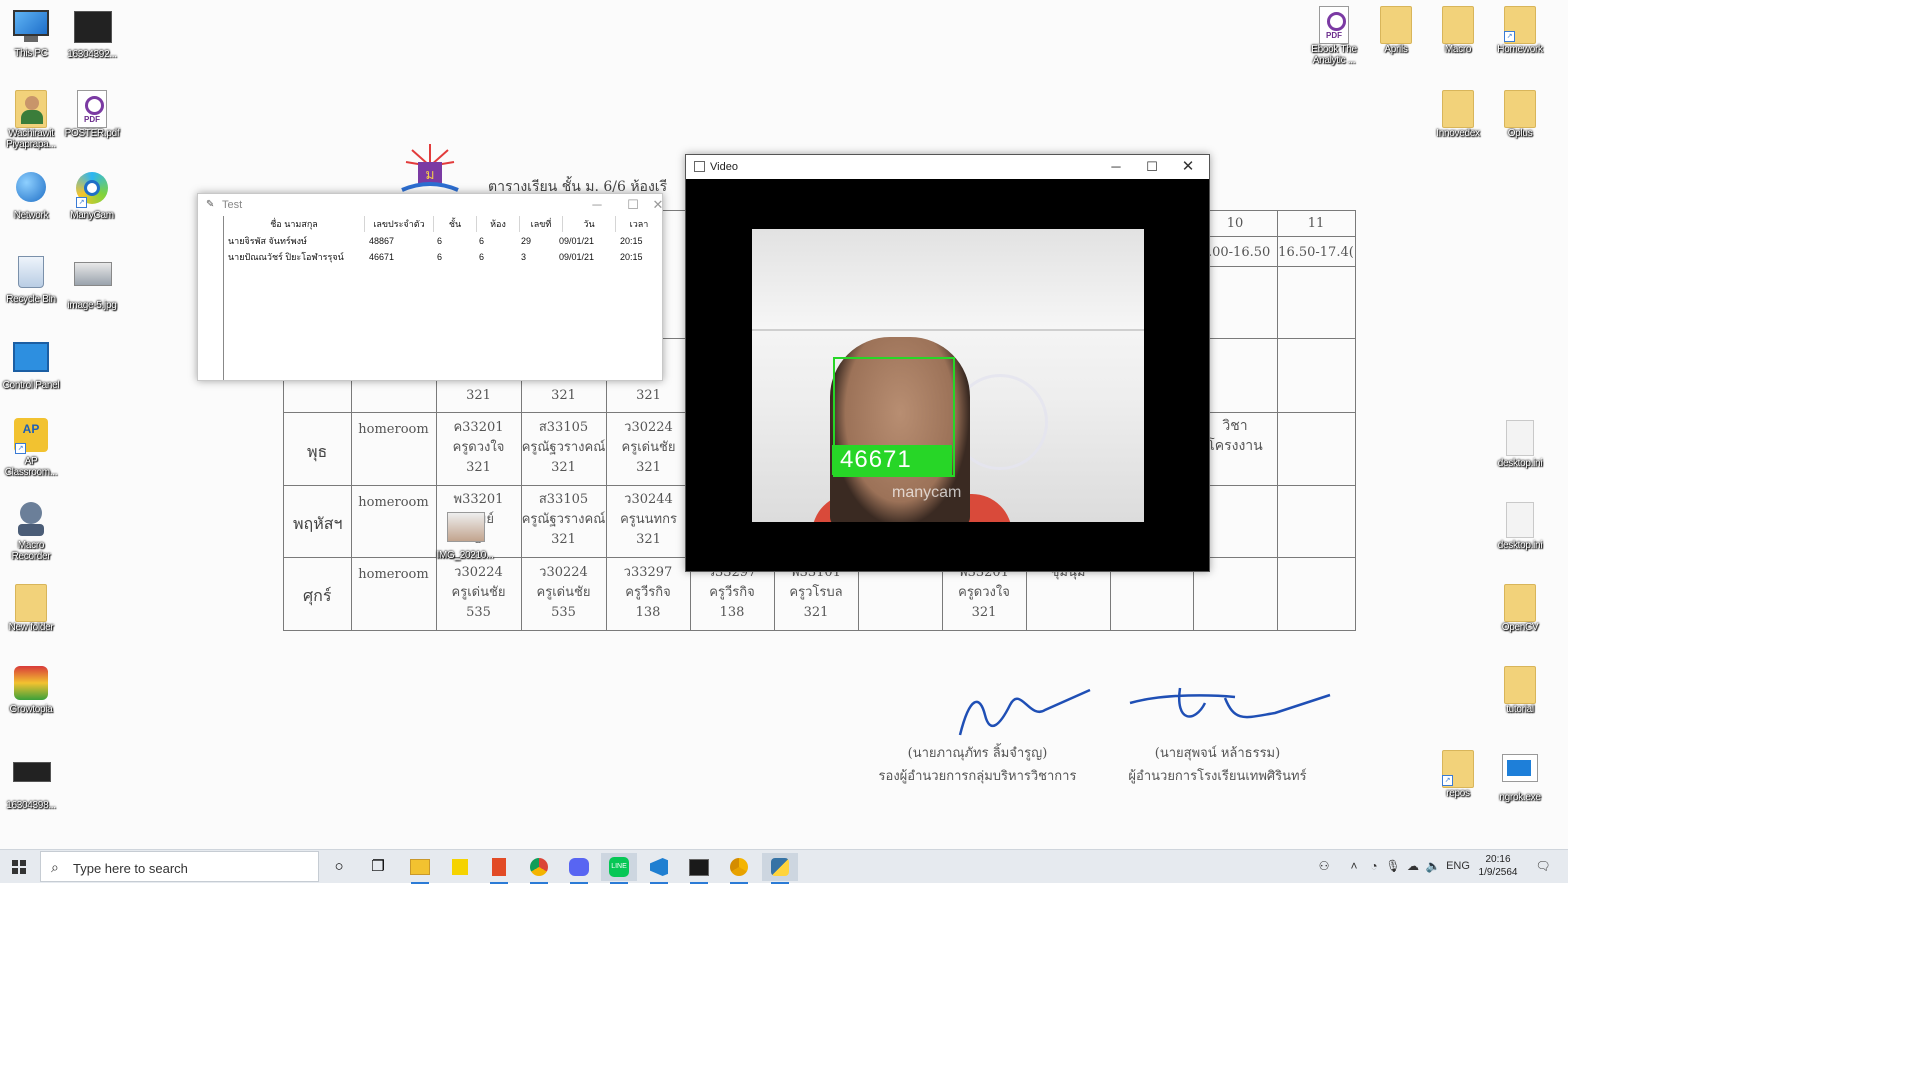  What do you see at coordinates (563, 519) in the screenshot?
I see `cell: ส33105 ครูณัฐวรางคณ์ 321` at bounding box center [563, 519].